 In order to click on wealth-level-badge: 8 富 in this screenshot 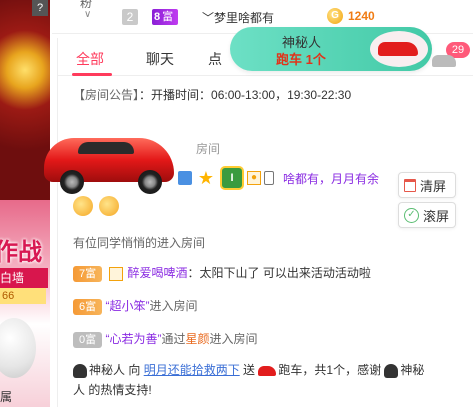, I will do `click(165, 17)`.